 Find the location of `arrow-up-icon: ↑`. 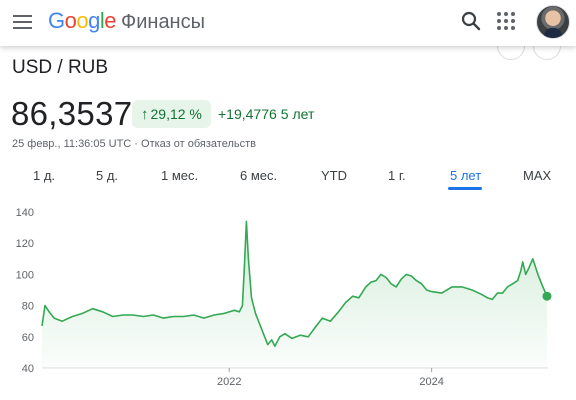

arrow-up-icon: ↑ is located at coordinates (145, 114).